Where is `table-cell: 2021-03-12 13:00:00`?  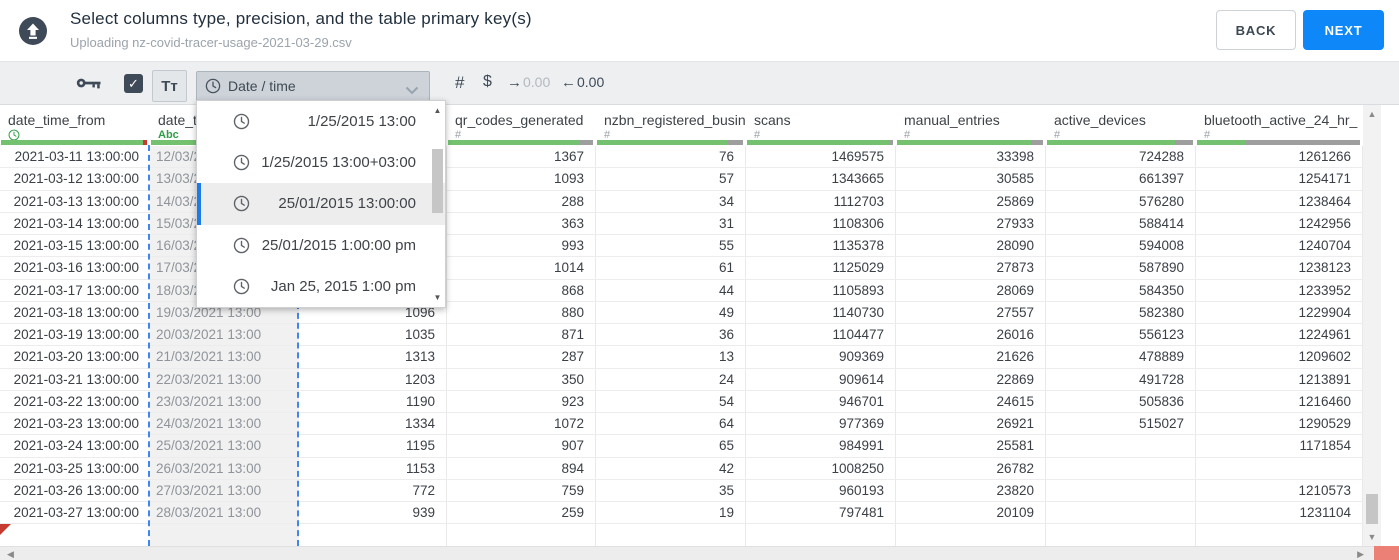 table-cell: 2021-03-12 13:00:00 is located at coordinates (75, 179).